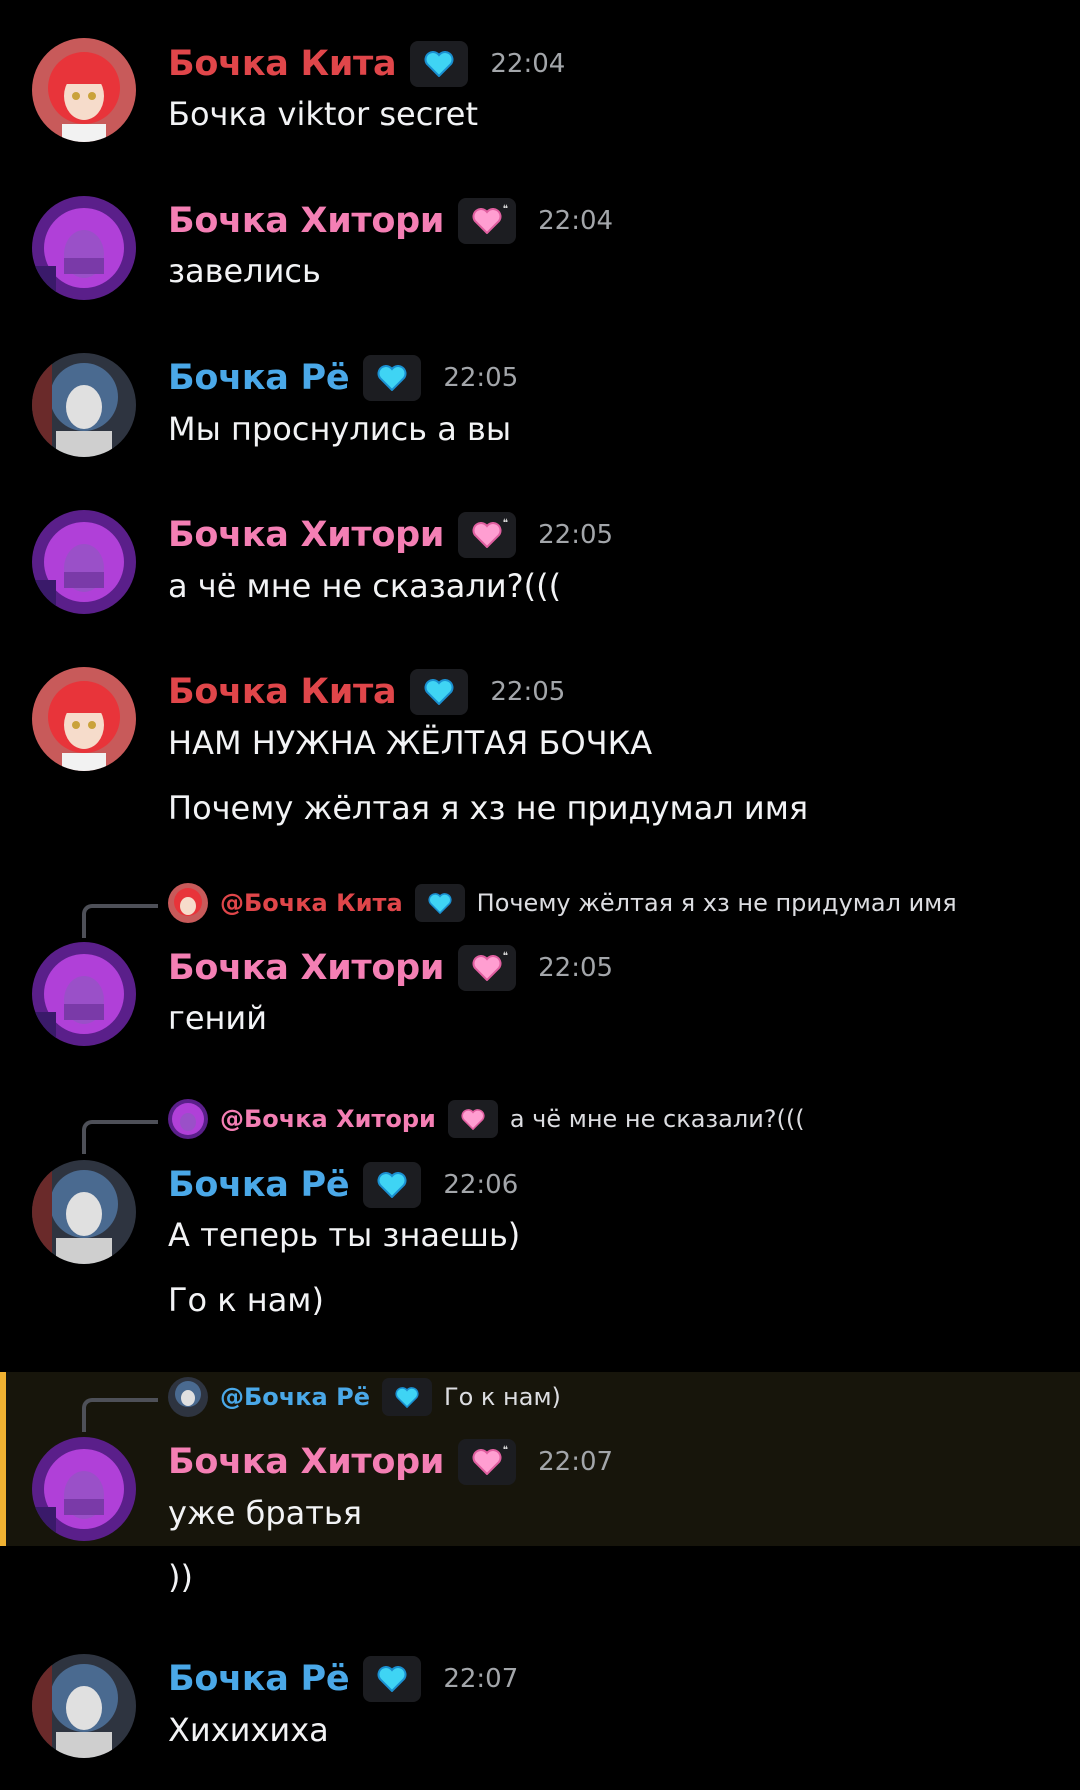 Image resolution: width=1080 pixels, height=1790 pixels. What do you see at coordinates (248, 1730) in the screenshot?
I see `message-text: Хихихиха` at bounding box center [248, 1730].